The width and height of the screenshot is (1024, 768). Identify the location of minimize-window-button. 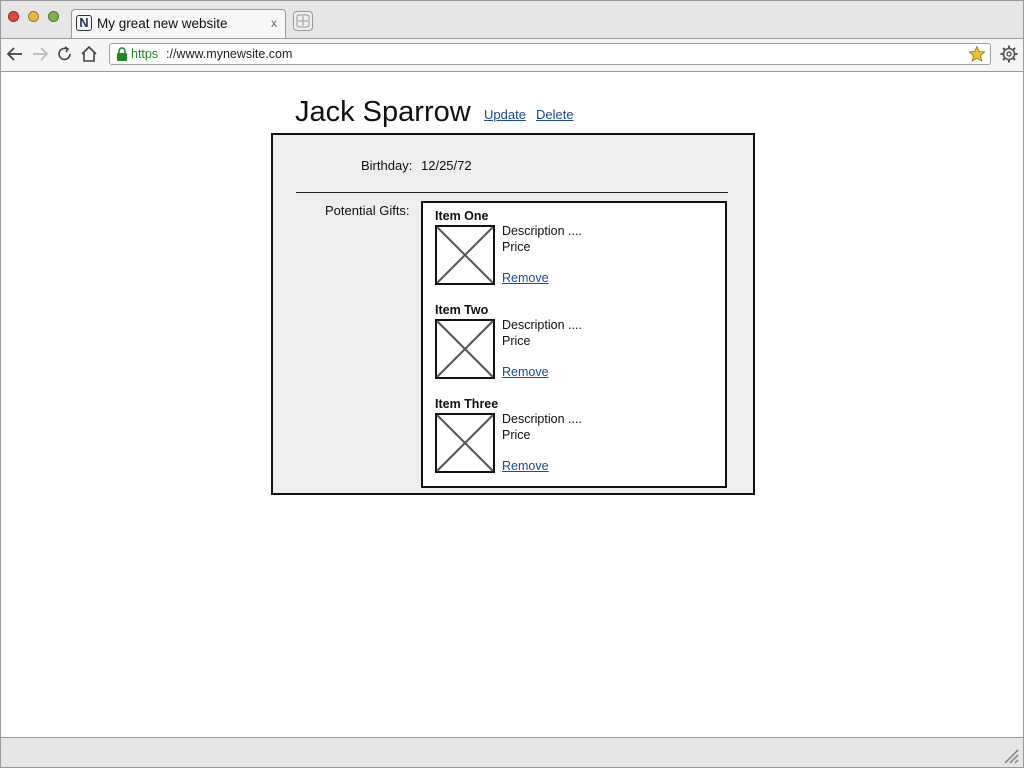
(33, 16).